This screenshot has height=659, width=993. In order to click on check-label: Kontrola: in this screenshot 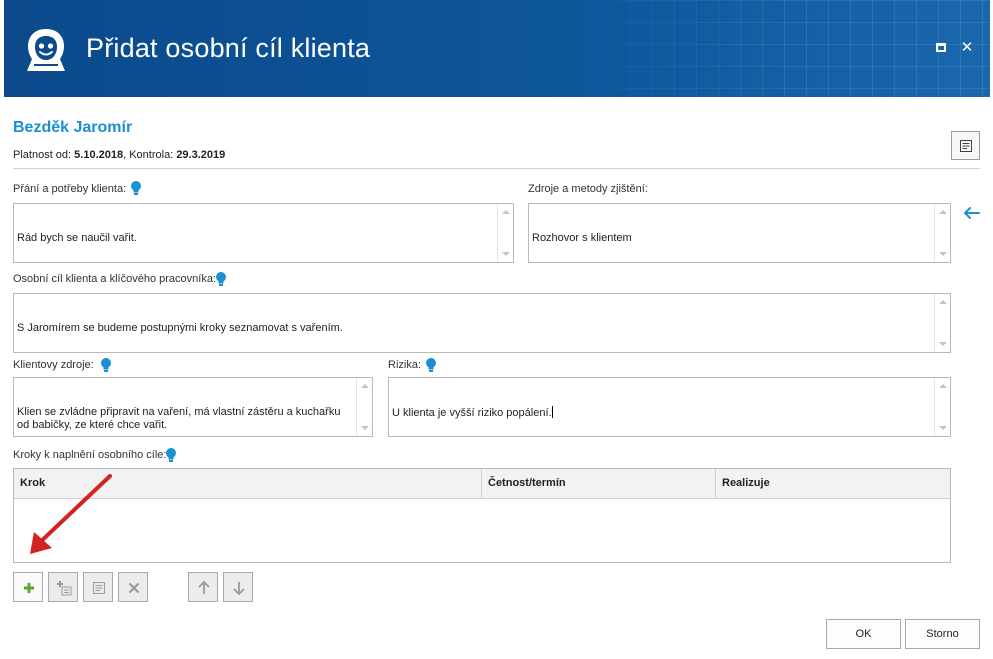, I will do `click(151, 155)`.